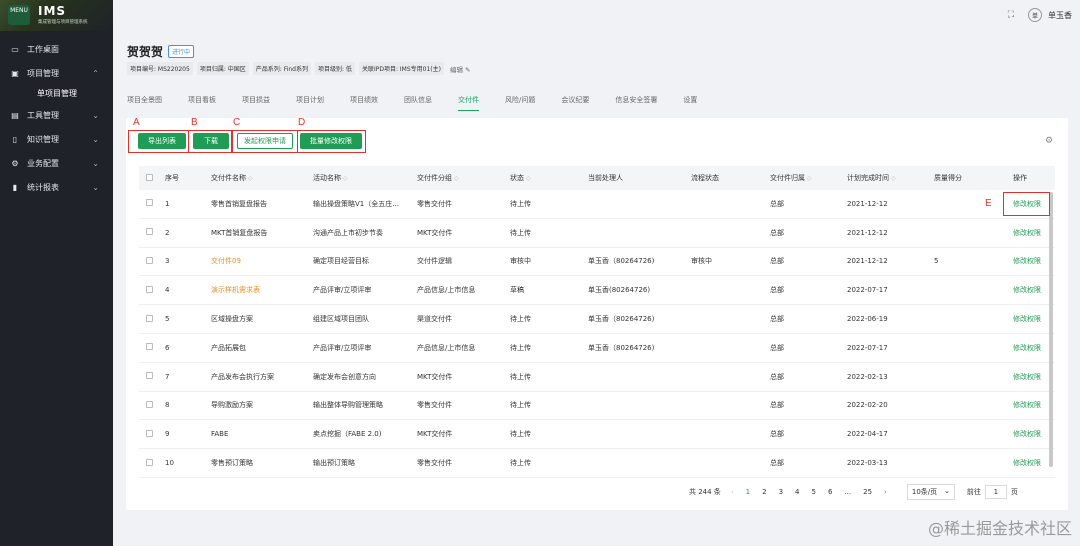  What do you see at coordinates (549, 178) in the screenshot?
I see `col-header-status: 状态 ◇` at bounding box center [549, 178].